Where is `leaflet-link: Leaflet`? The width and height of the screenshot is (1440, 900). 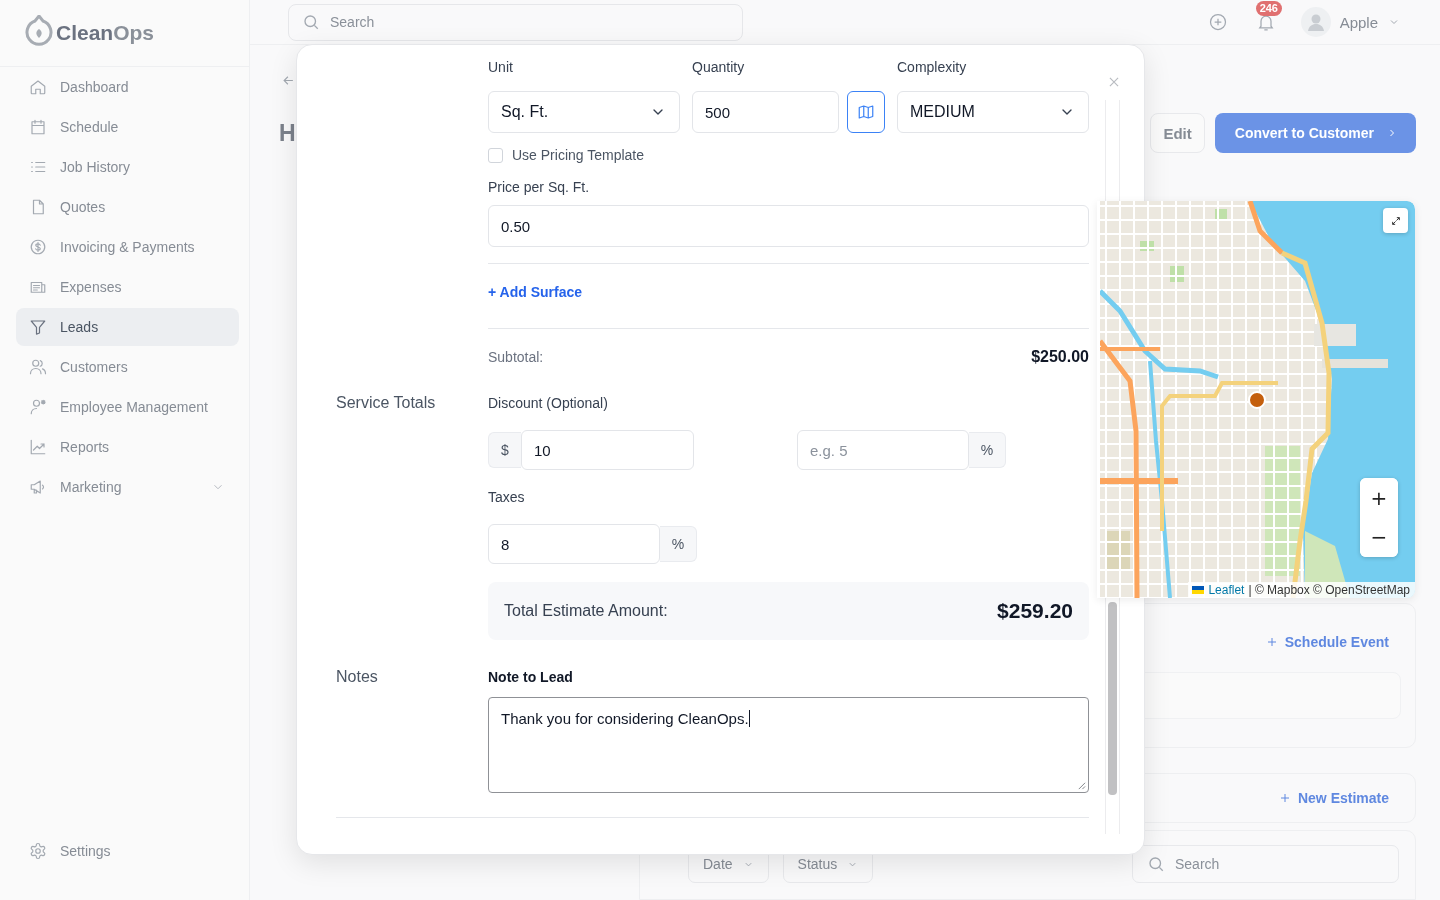 leaflet-link: Leaflet is located at coordinates (1226, 590).